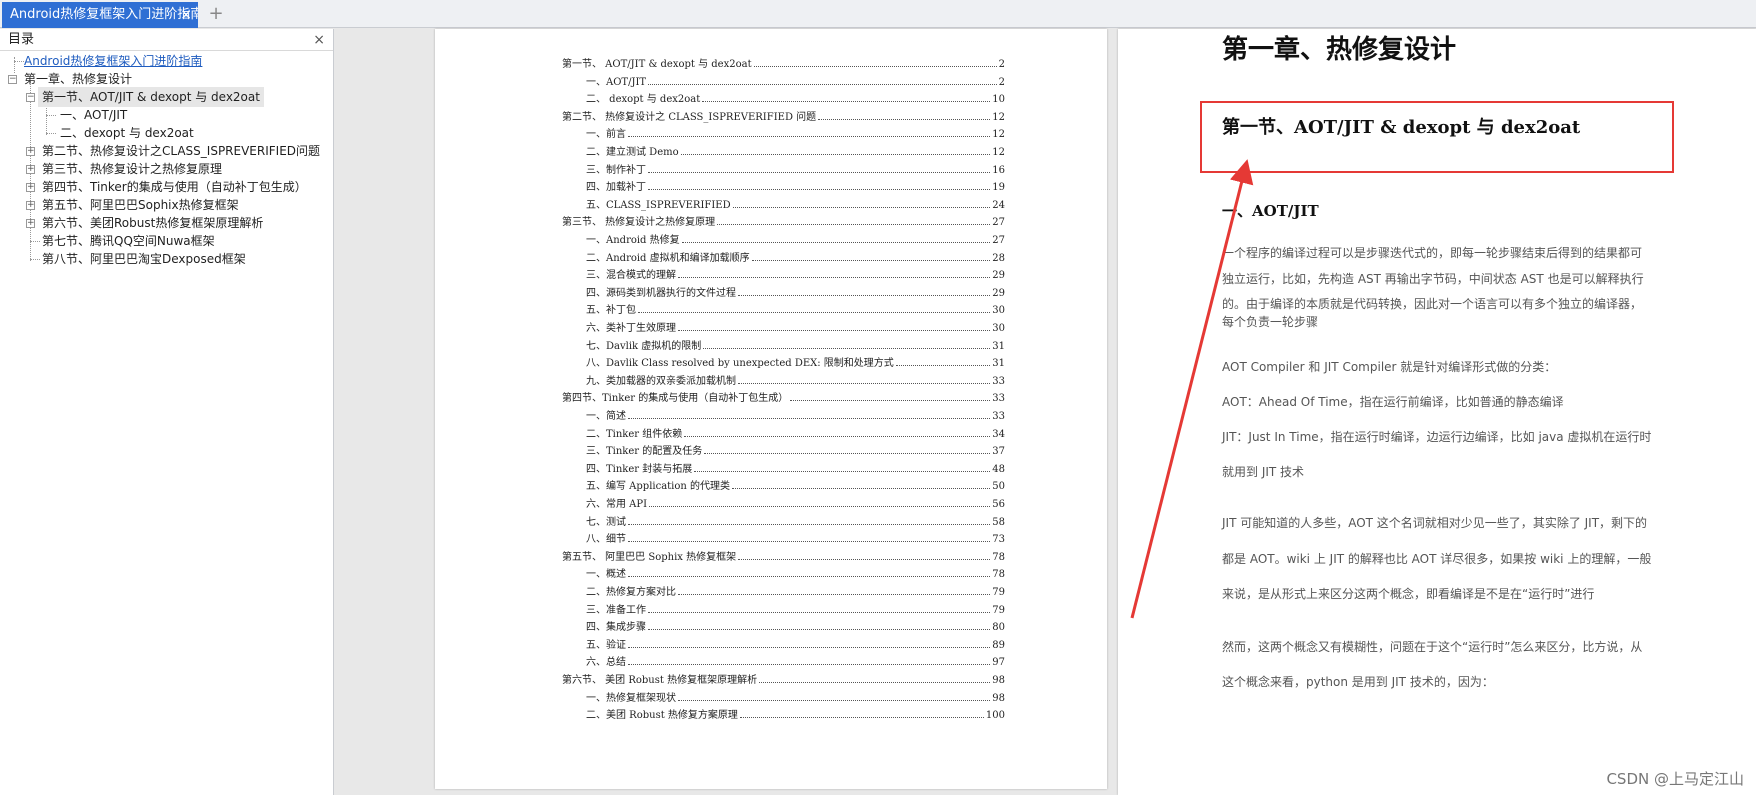  I want to click on outline-item-dexopt: 二、dexopt 与 dex2oat, so click(127, 133).